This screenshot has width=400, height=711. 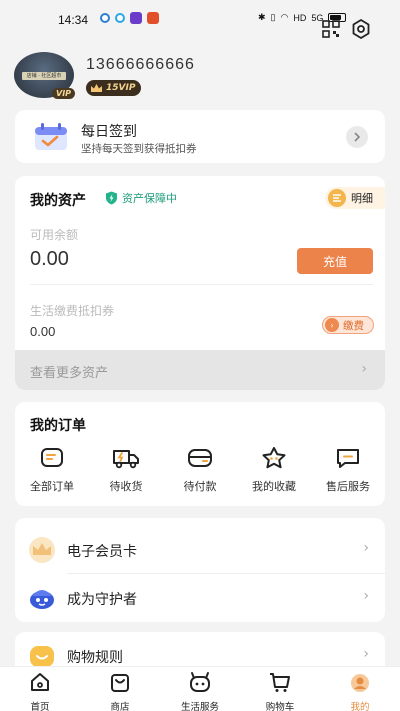 I want to click on checkin-title: 每日签到, so click(x=109, y=132).